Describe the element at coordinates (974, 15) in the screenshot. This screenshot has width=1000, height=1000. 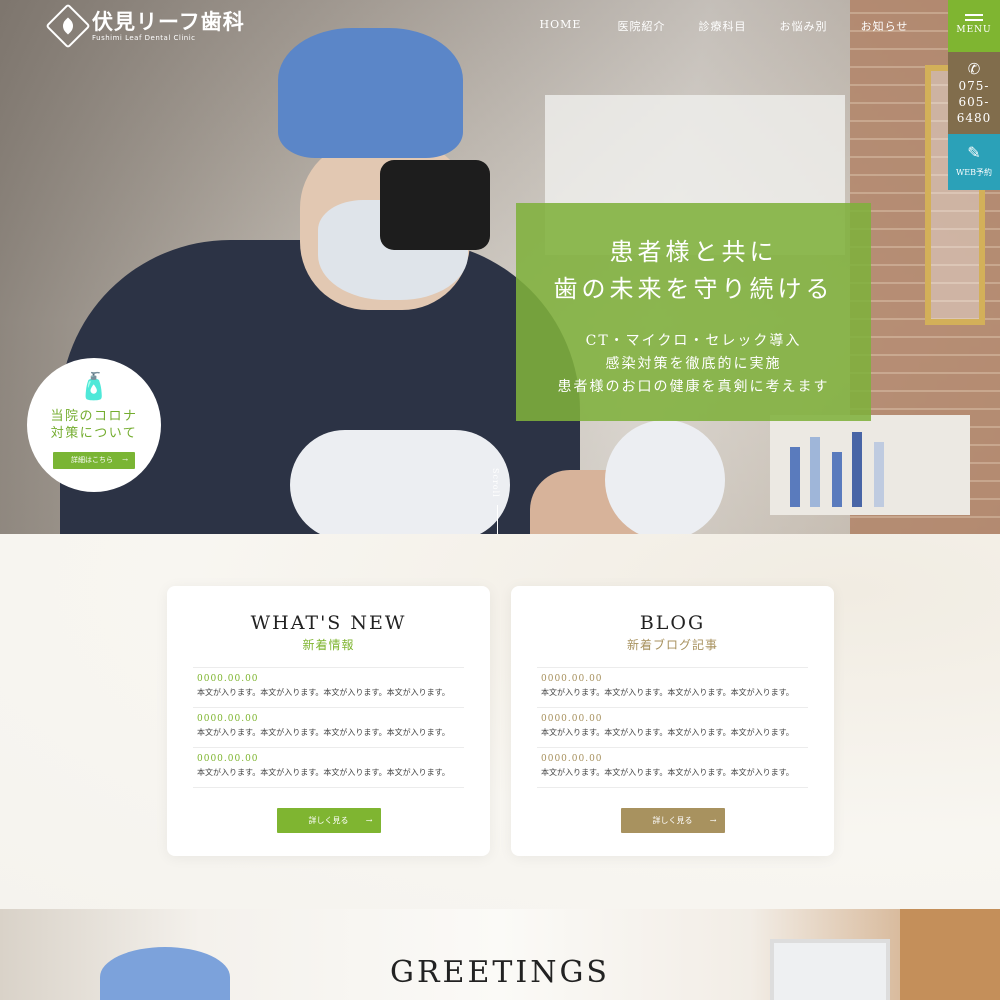
I see `hamburger-icon` at that location.